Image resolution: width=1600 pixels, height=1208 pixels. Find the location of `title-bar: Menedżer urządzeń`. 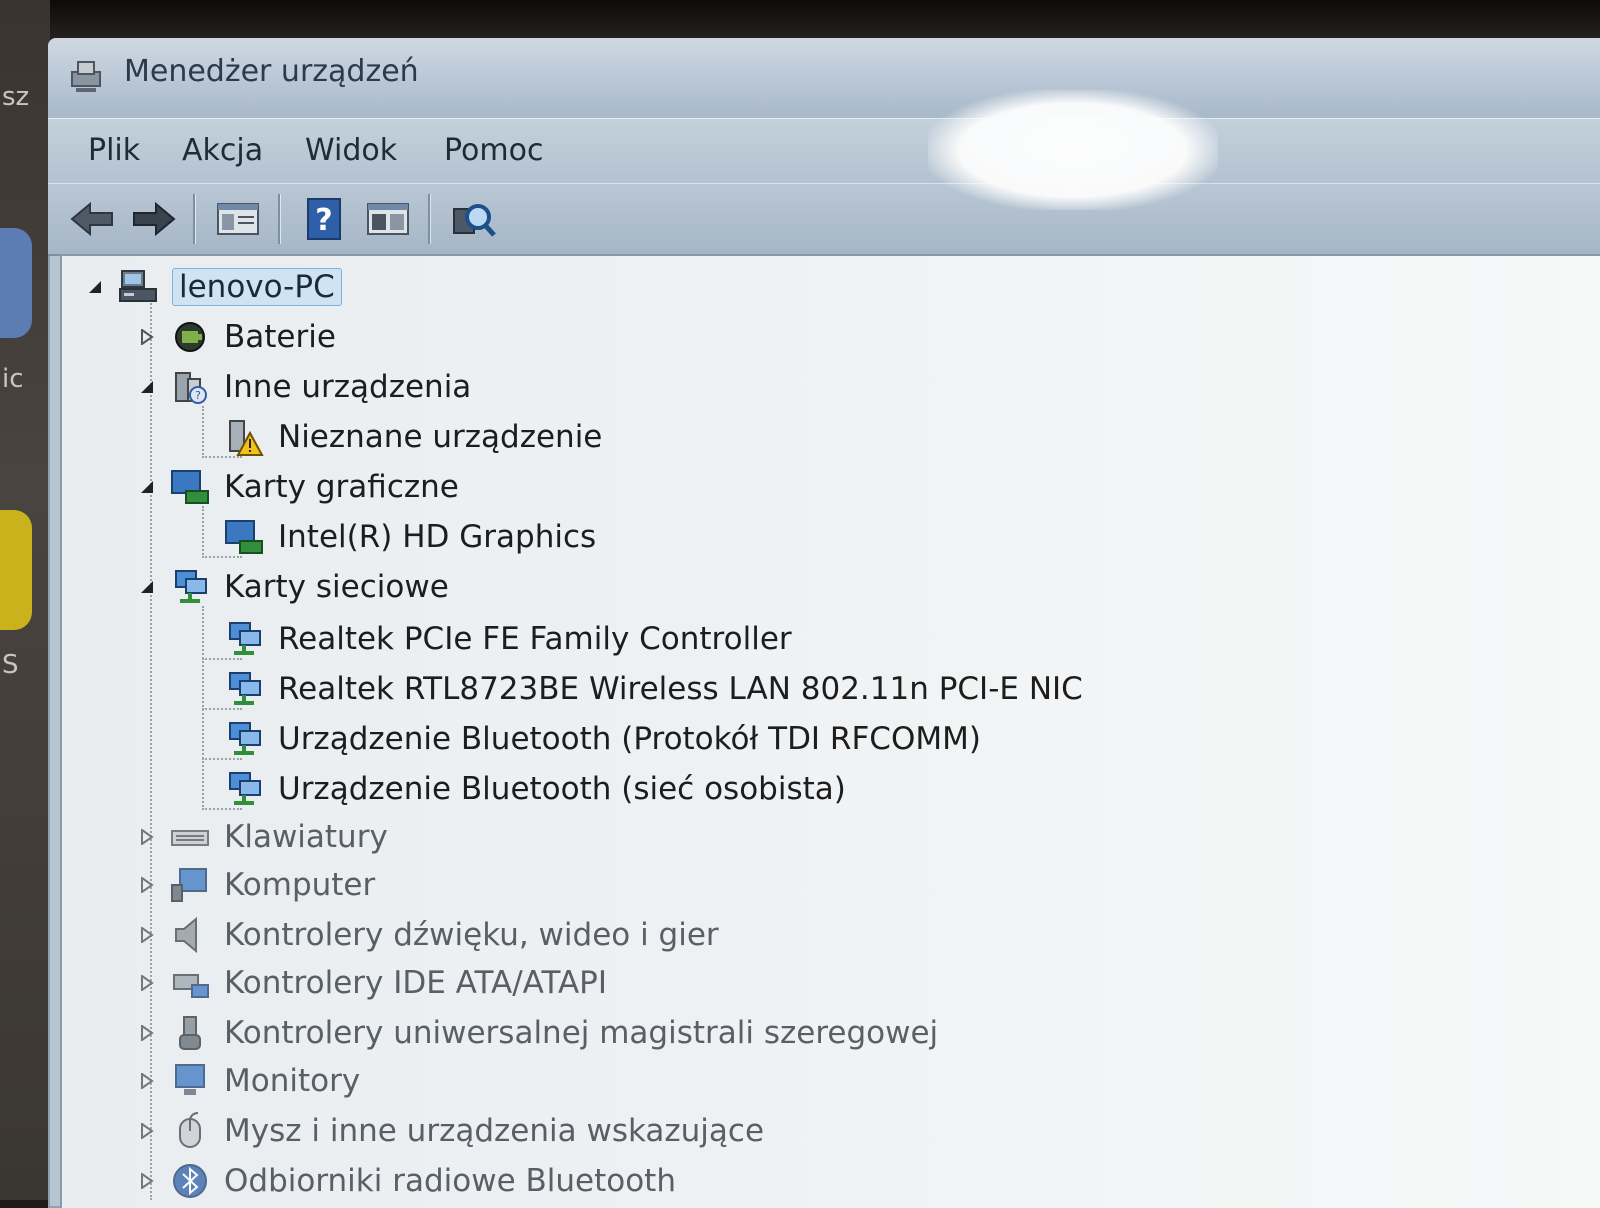

title-bar: Menedżer urządzeń is located at coordinates (824, 78).